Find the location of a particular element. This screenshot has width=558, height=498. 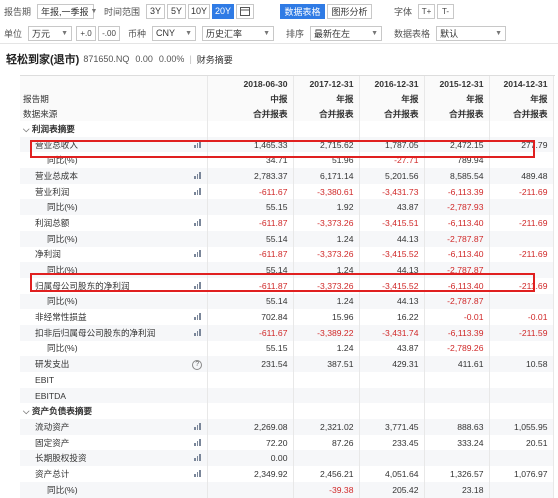

value-cell: 0.00 is located at coordinates (250, 458).